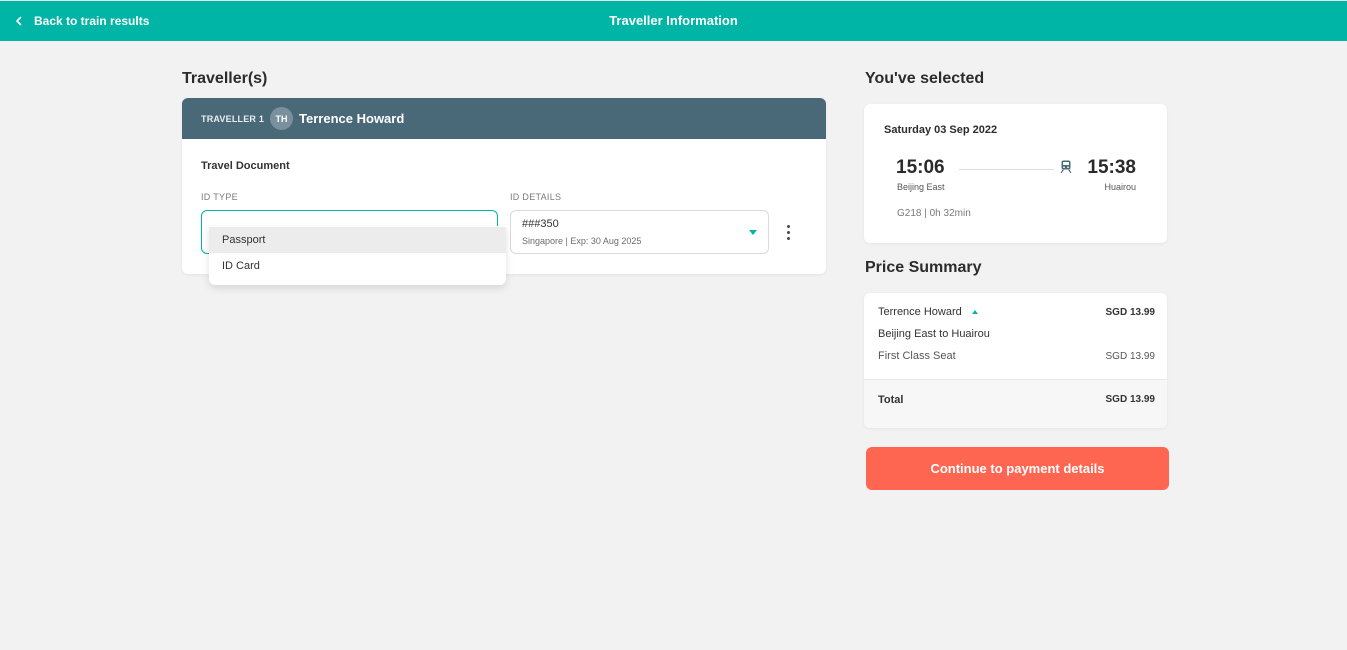 This screenshot has width=1347, height=650. What do you see at coordinates (921, 187) in the screenshot?
I see `departure-station: Beijing East` at bounding box center [921, 187].